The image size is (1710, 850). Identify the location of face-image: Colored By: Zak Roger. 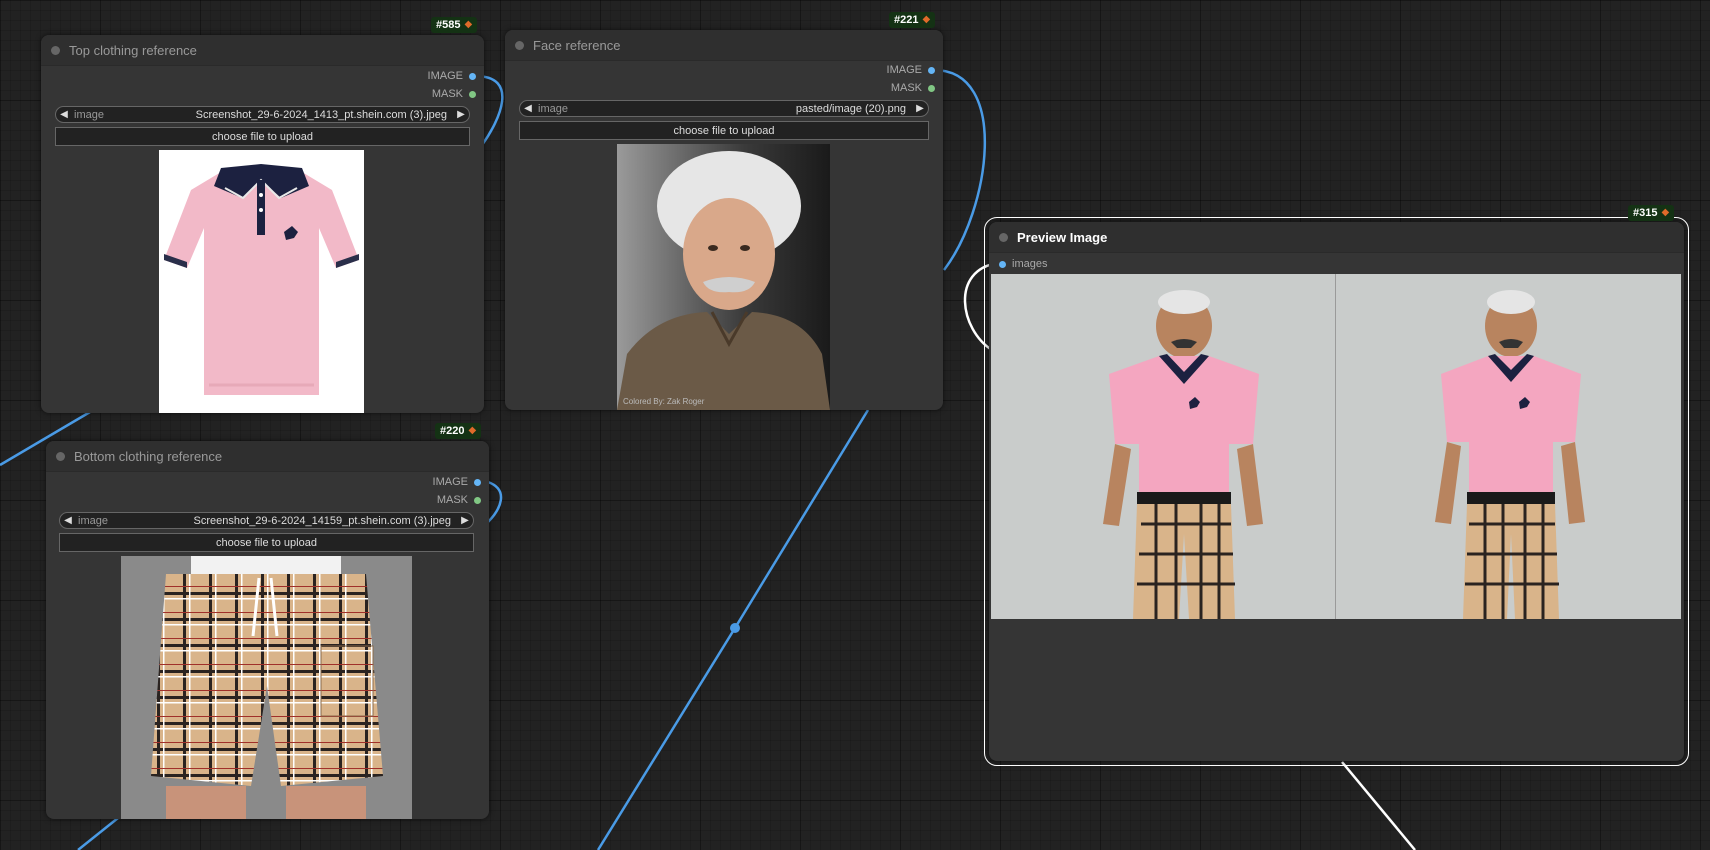
(723, 277).